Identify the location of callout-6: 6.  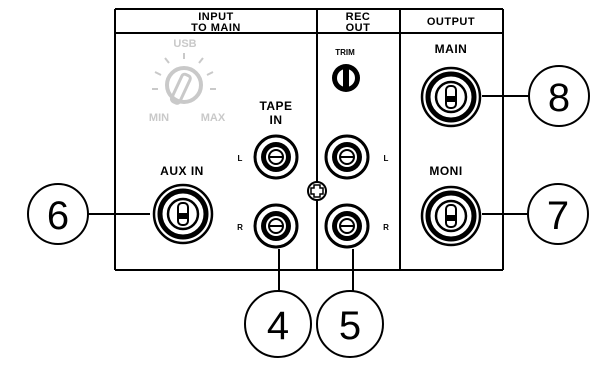
(58, 214).